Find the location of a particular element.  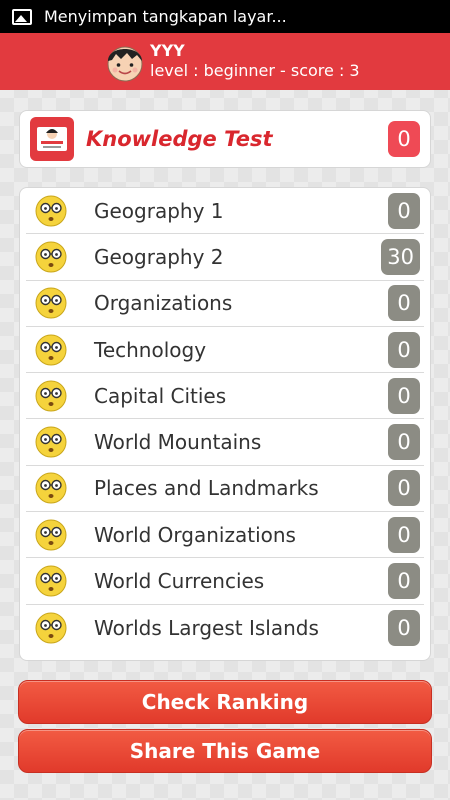

category-row-world-organizations: World Organizations 0 is located at coordinates (225, 535).